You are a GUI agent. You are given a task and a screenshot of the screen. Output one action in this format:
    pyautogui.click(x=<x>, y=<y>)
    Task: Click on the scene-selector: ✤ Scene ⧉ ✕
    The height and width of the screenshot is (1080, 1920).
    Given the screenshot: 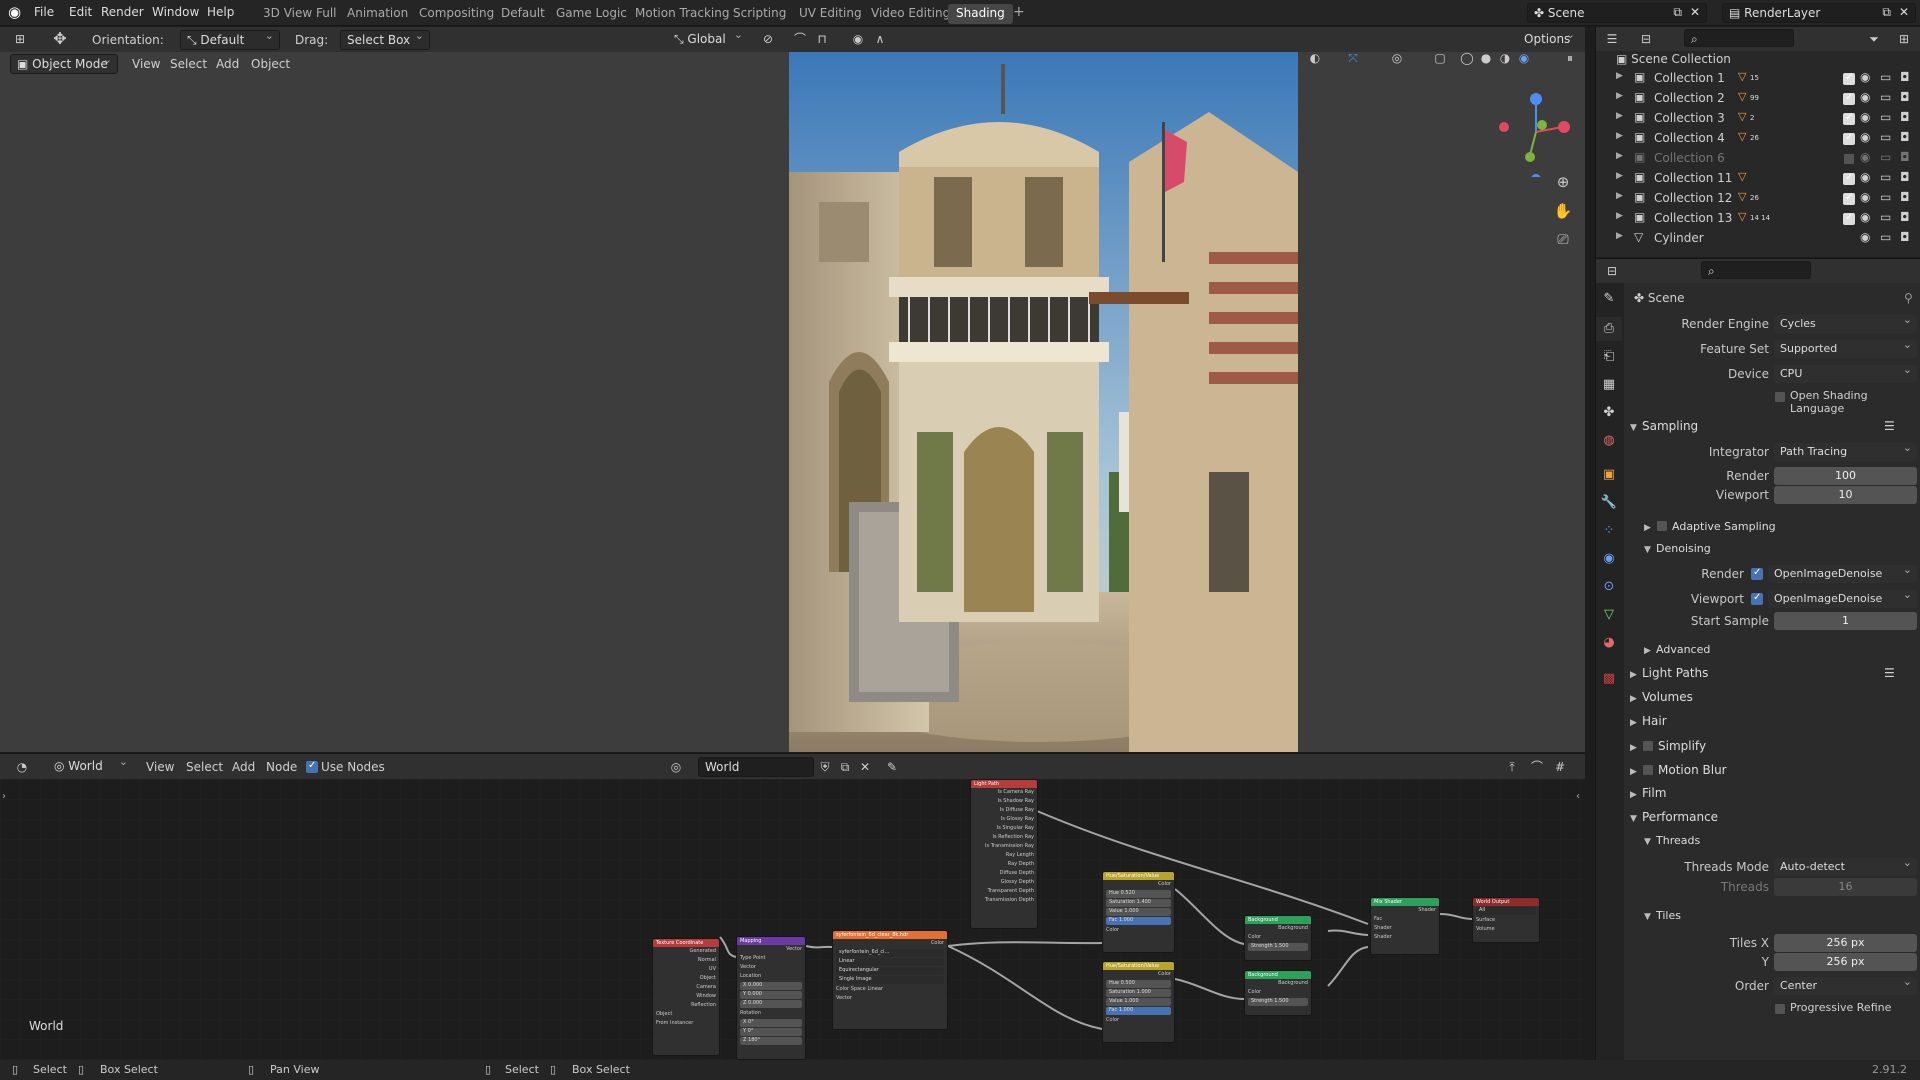 What is the action you would take?
    pyautogui.click(x=1617, y=13)
    